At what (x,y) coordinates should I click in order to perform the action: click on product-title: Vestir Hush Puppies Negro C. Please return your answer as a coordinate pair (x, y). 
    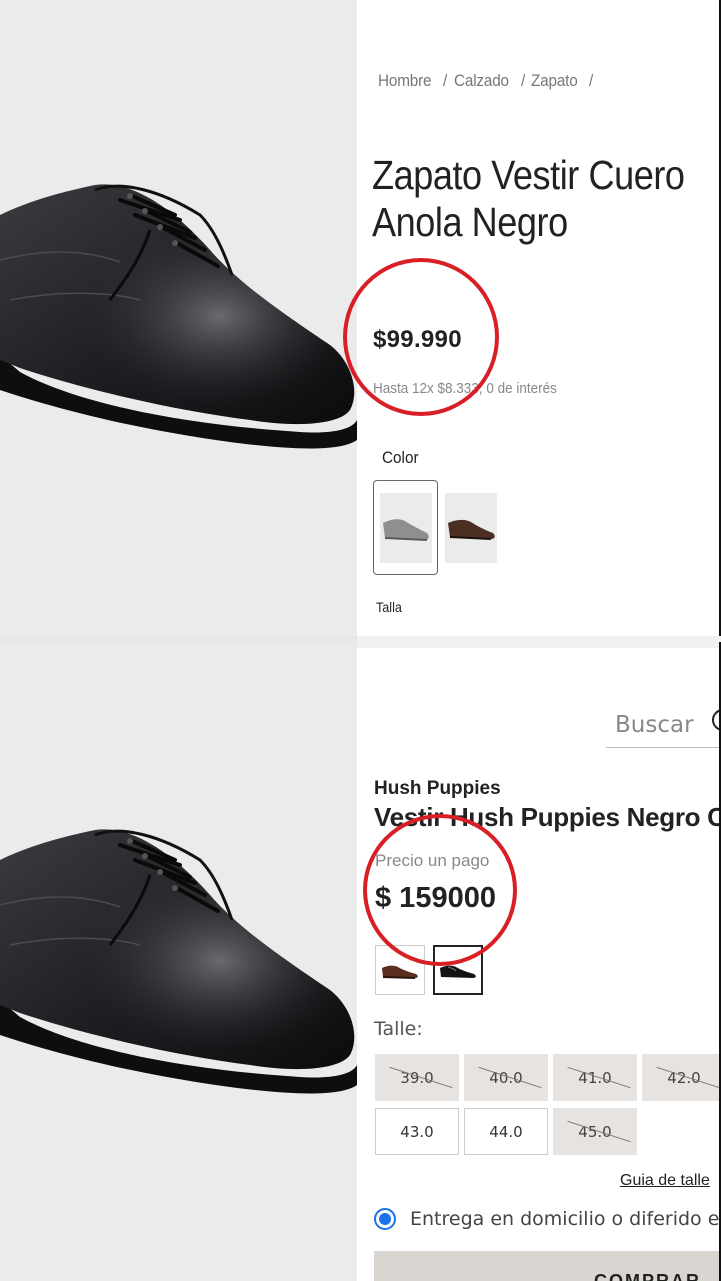
    Looking at the image, I should click on (547, 817).